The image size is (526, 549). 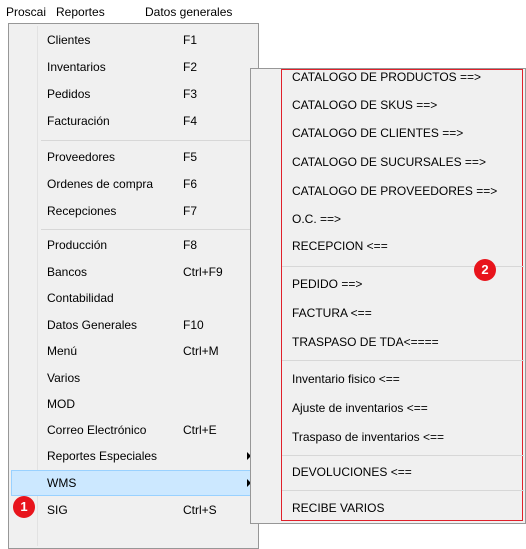 I want to click on menu-item-label: Reportes Especiales, so click(x=102, y=456).